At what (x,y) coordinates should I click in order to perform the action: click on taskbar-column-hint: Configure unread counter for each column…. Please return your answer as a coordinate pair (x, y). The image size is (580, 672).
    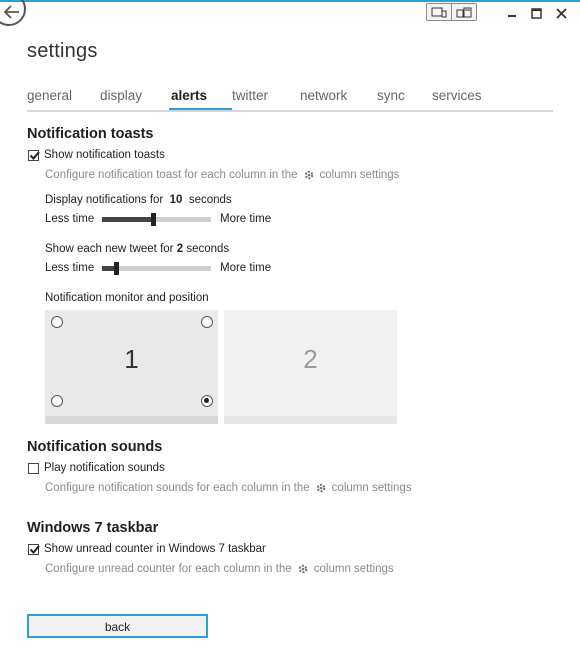
    Looking at the image, I should click on (219, 569).